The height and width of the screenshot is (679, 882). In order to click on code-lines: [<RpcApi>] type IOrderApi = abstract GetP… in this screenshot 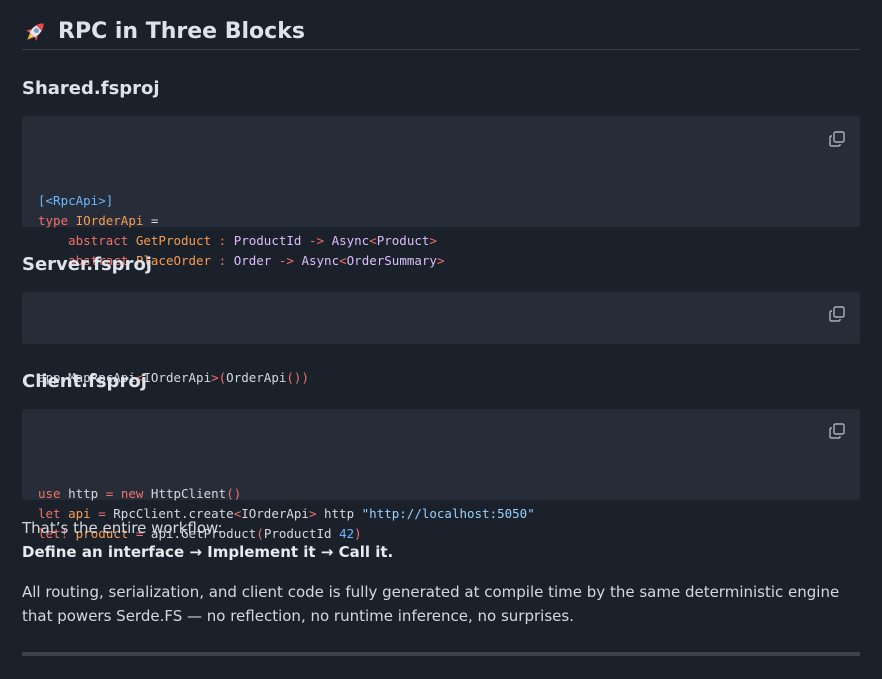, I will do `click(441, 231)`.